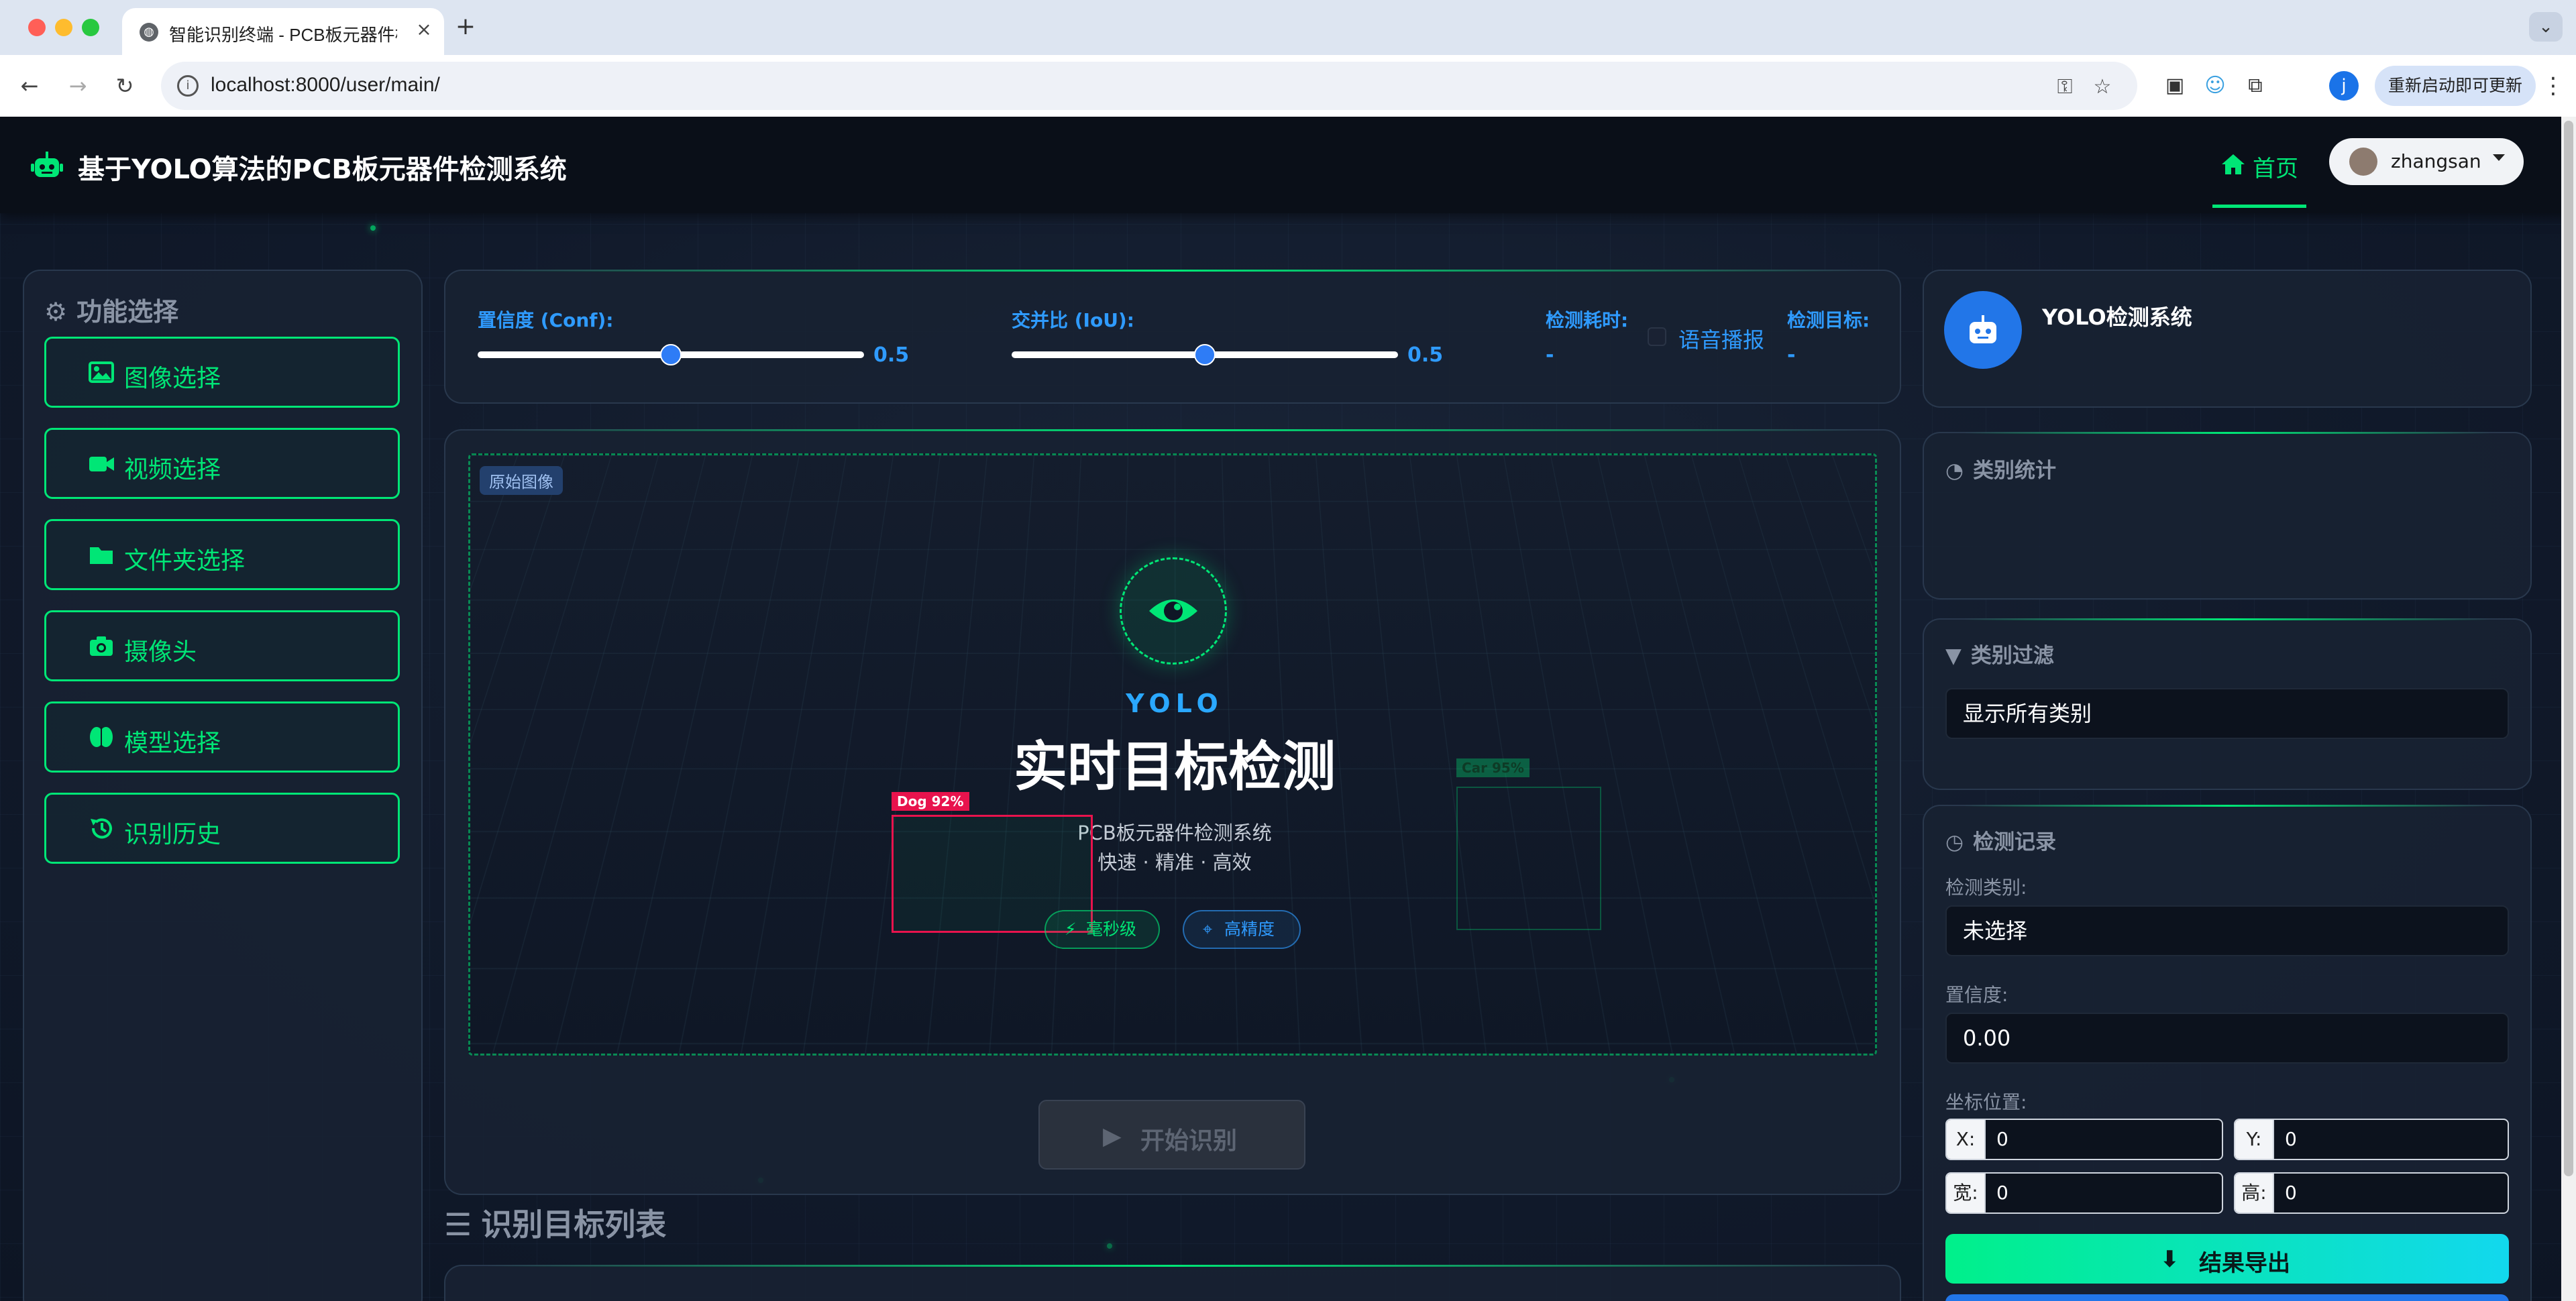 The width and height of the screenshot is (2576, 1301). Describe the element at coordinates (2546, 27) in the screenshot. I see `tab-search-button: ⌄` at that location.